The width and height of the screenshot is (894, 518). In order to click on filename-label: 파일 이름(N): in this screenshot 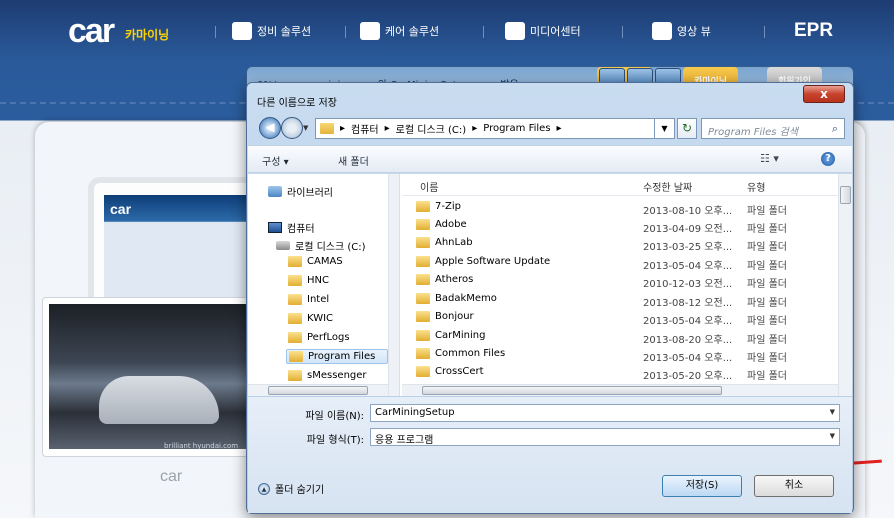, I will do `click(334, 416)`.